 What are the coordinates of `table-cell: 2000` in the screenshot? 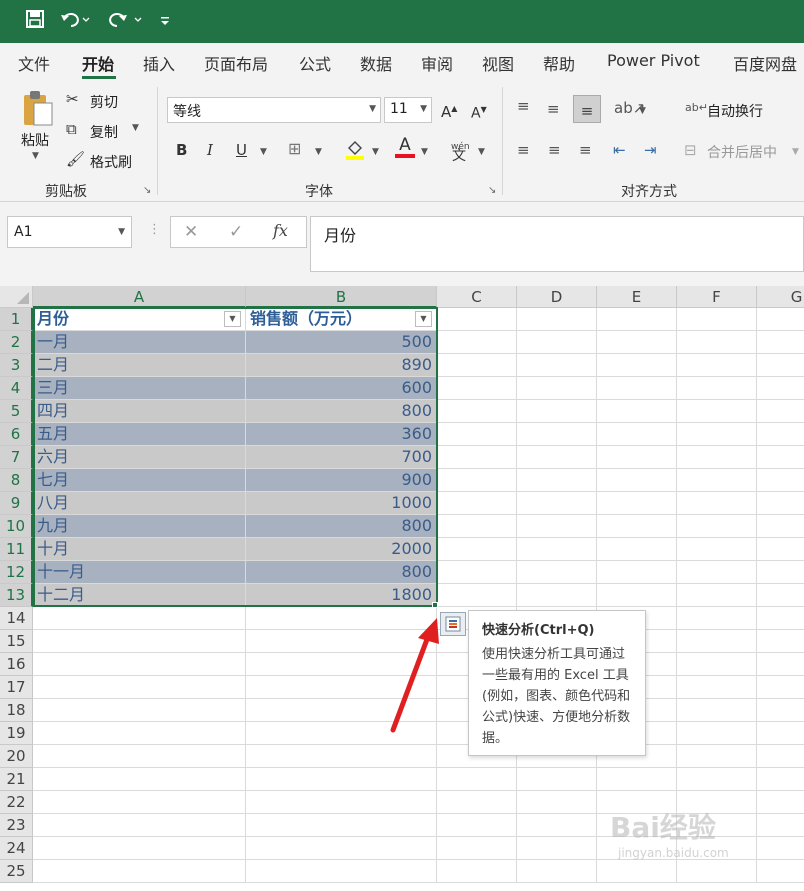 It's located at (341, 549).